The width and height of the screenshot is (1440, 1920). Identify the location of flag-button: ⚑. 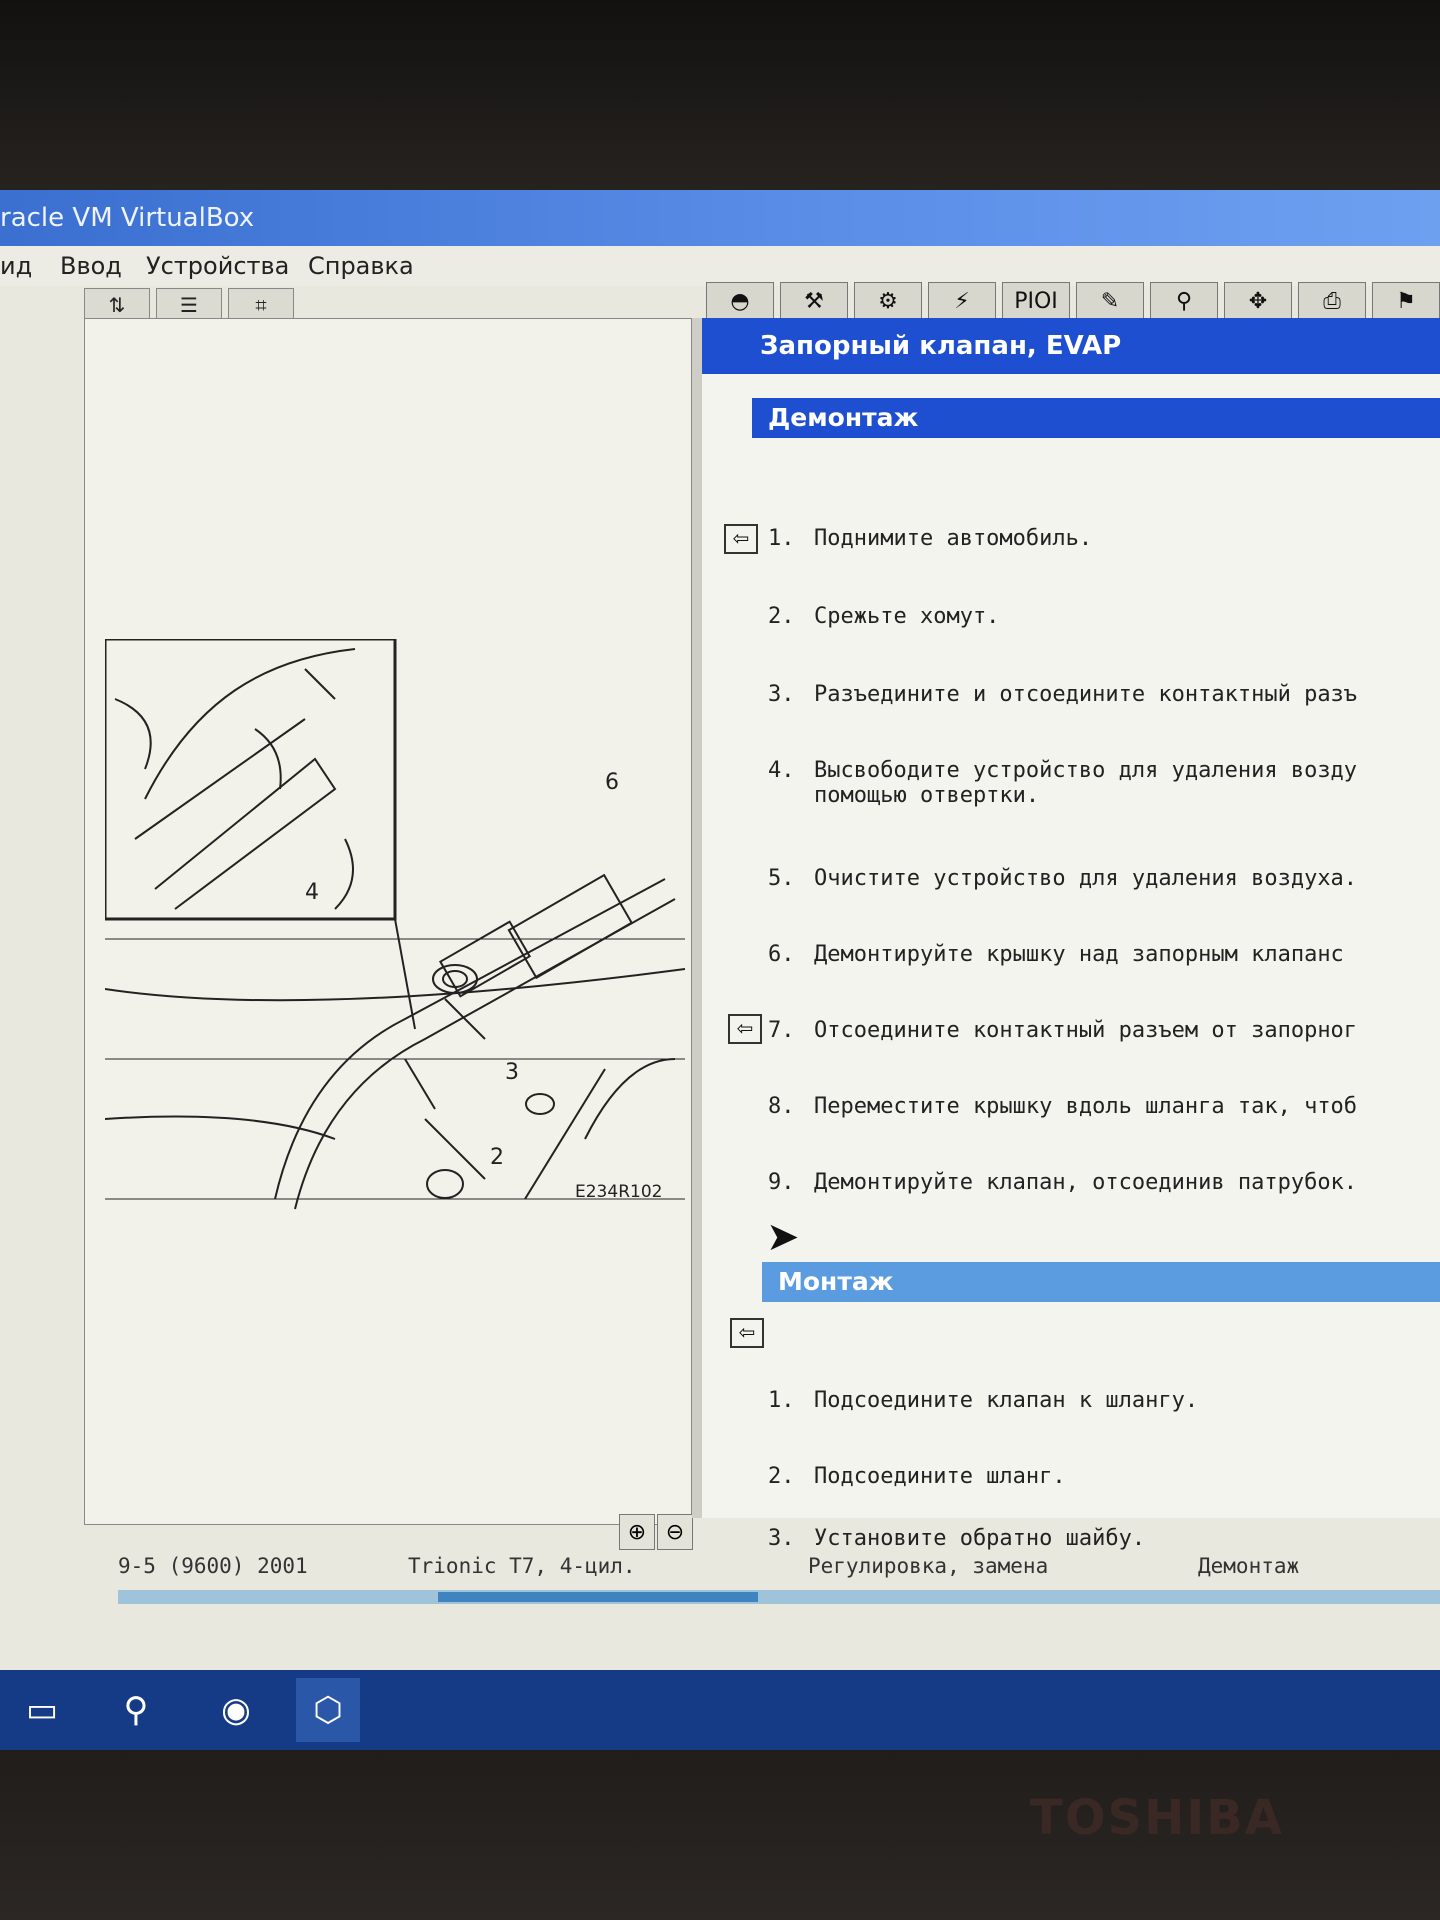
(1406, 301).